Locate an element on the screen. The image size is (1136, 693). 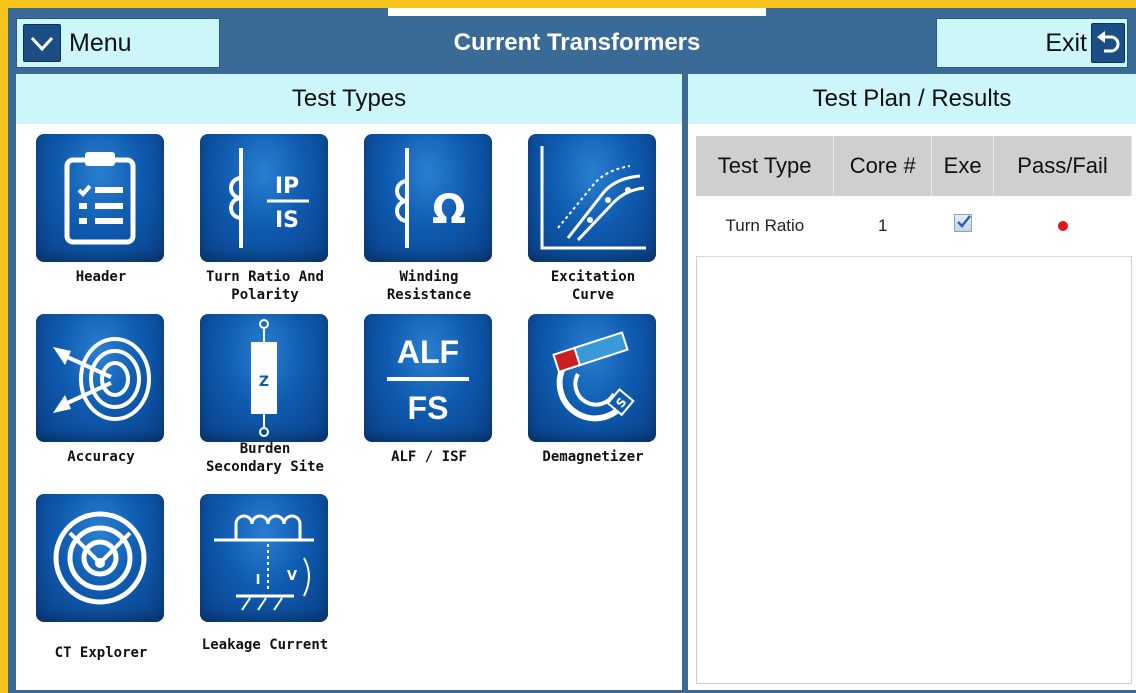
burden-impedance-icon: Z is located at coordinates (264, 378).